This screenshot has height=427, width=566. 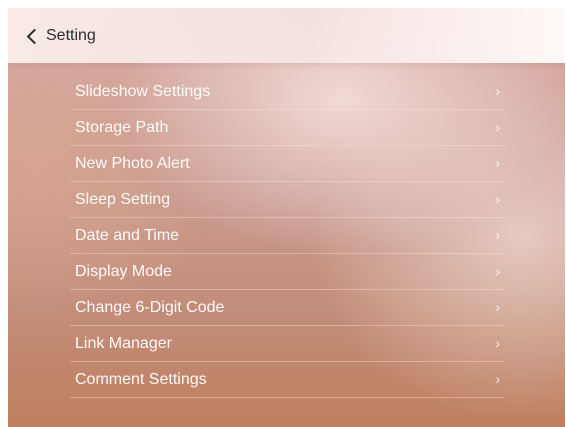 I want to click on menu-item-label: Display Mode, so click(x=123, y=271).